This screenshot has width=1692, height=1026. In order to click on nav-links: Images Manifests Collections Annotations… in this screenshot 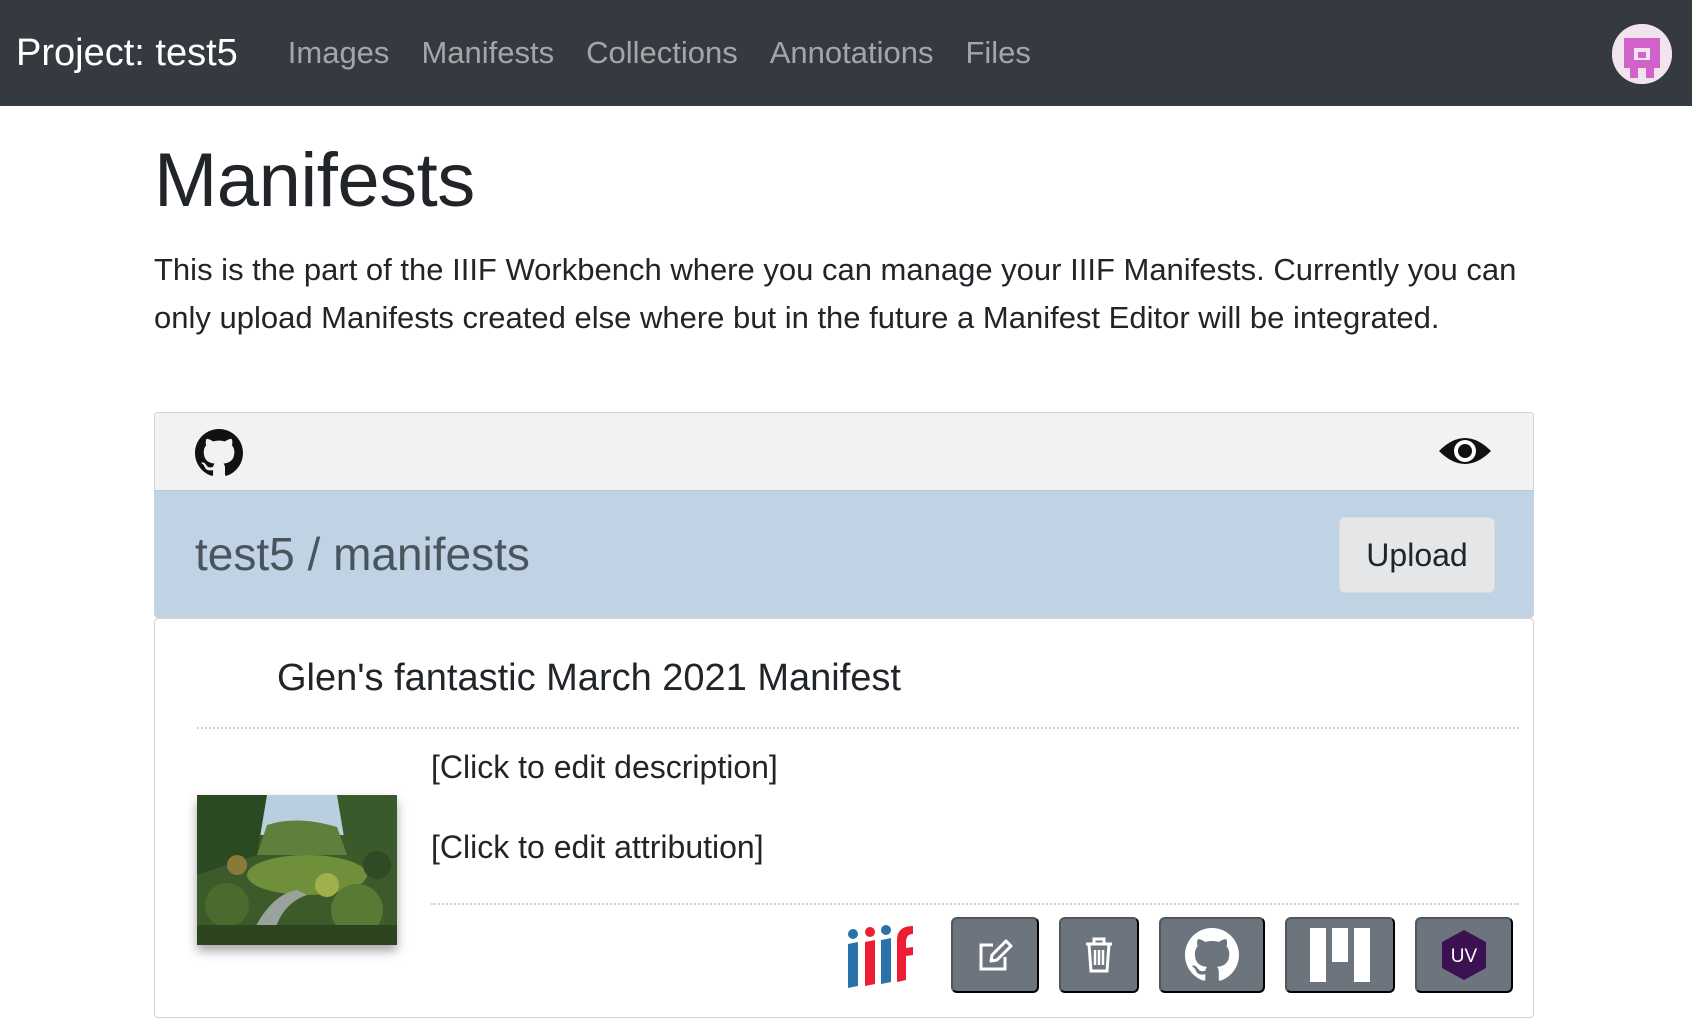, I will do `click(659, 53)`.